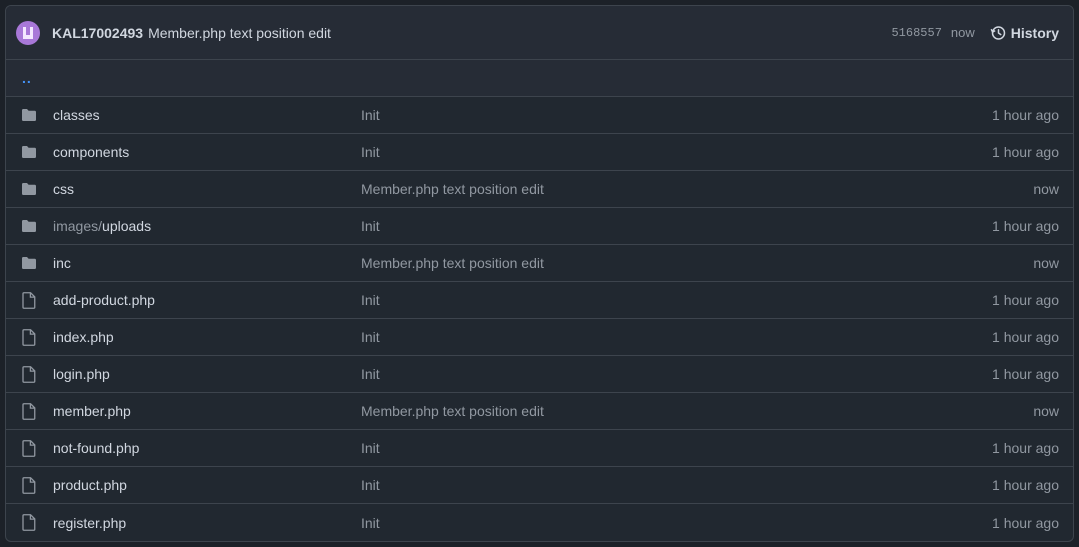  I want to click on commit-author: KAL17002493, so click(97, 33).